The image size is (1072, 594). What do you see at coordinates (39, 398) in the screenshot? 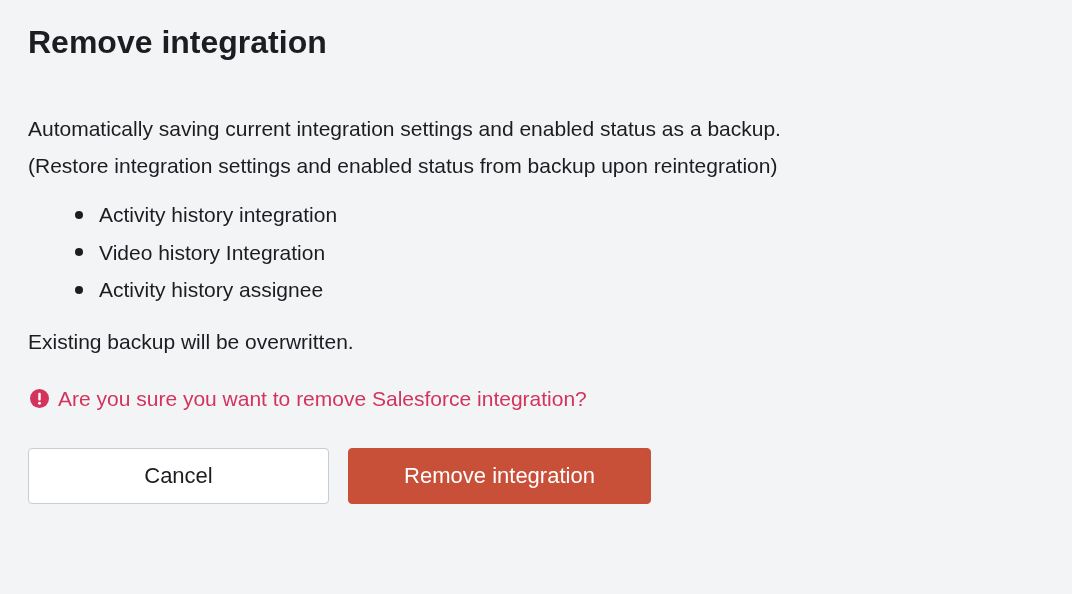
I see `warning-icon` at bounding box center [39, 398].